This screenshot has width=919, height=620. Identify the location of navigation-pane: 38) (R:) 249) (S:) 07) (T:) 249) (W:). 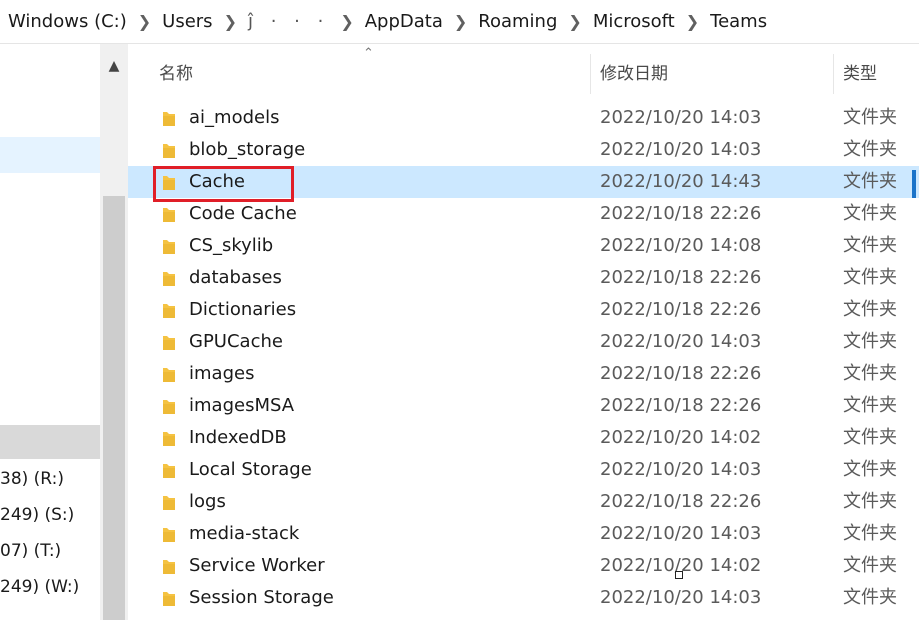
(50, 332).